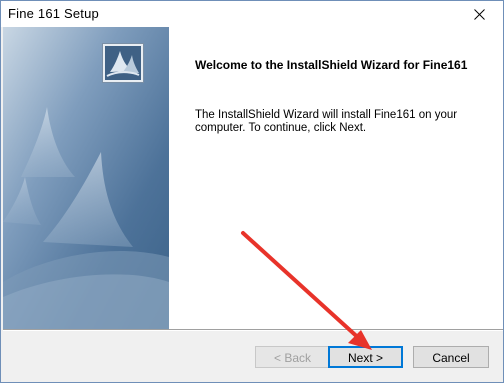 This screenshot has height=383, width=504. I want to click on window-title: Fine 161 Setup, so click(53, 13).